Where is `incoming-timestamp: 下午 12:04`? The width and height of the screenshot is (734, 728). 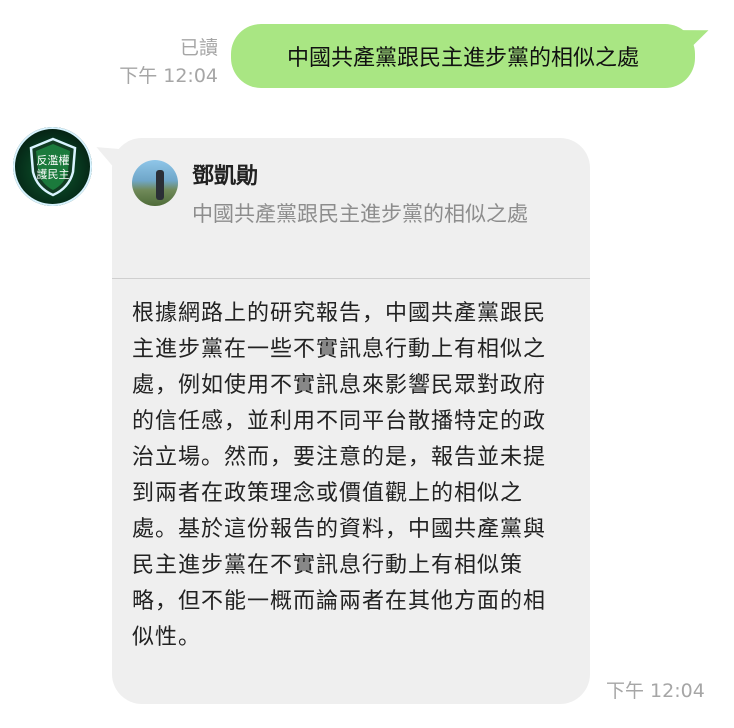 incoming-timestamp: 下午 12:04 is located at coordinates (655, 691).